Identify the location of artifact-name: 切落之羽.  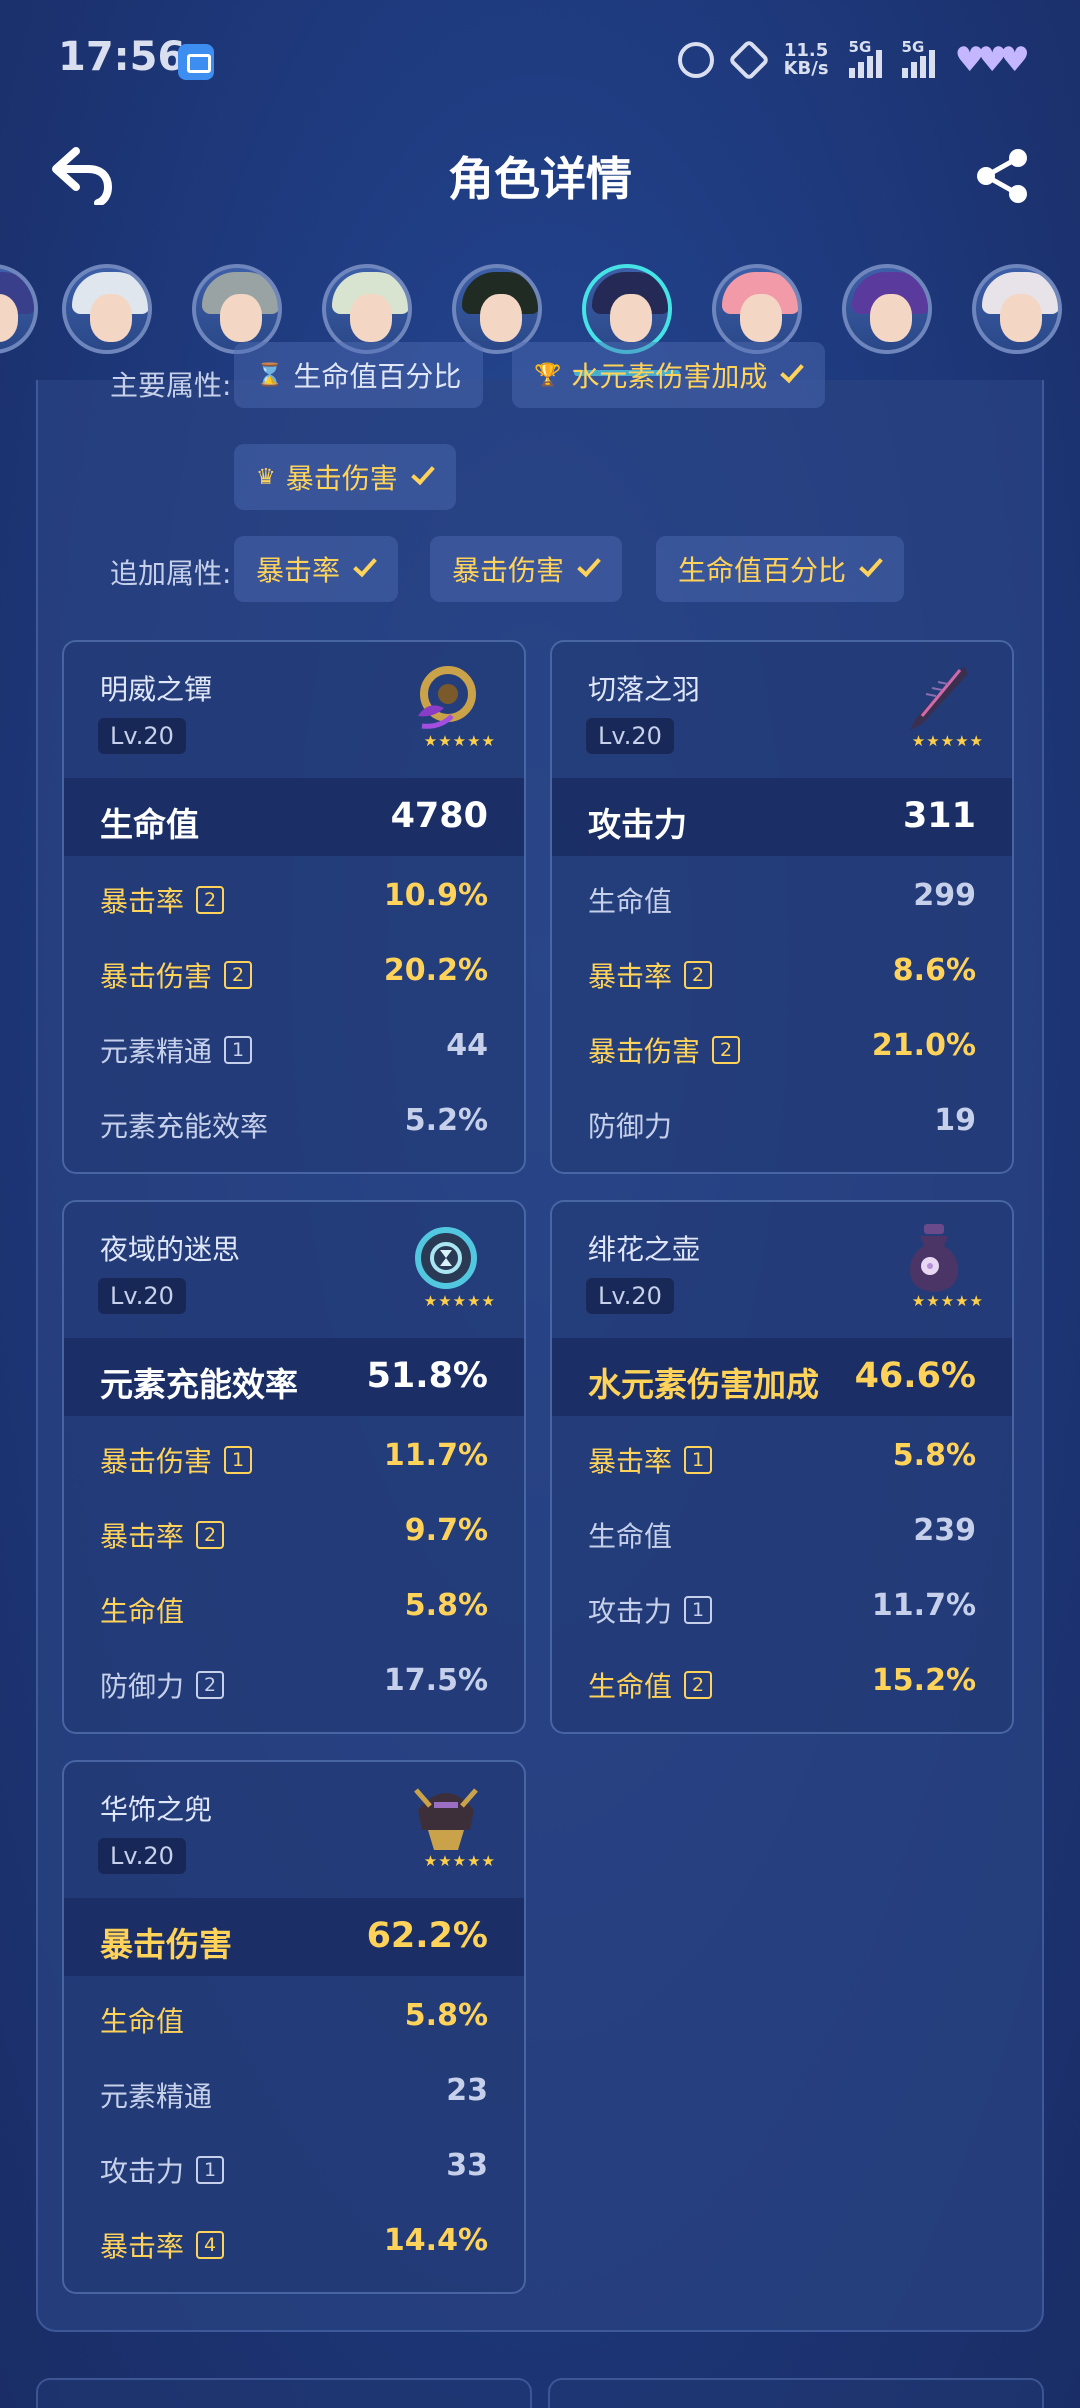
(644, 689).